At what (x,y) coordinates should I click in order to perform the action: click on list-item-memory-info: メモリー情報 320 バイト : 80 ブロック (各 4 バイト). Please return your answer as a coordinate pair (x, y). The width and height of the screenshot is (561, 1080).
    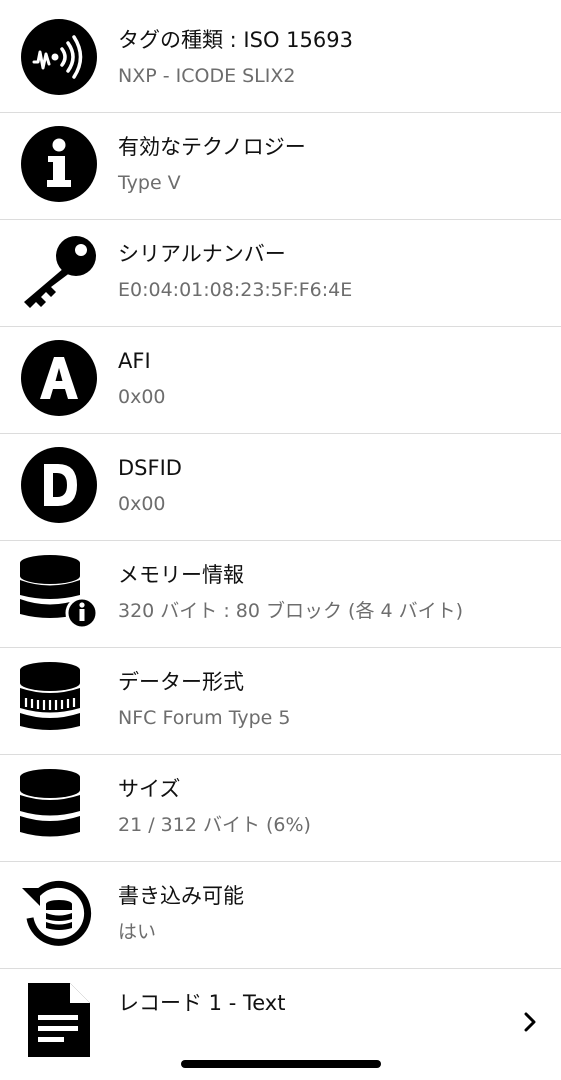
    Looking at the image, I should click on (280, 593).